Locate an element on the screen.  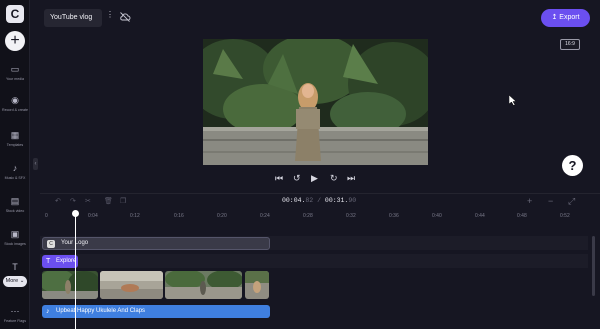
total-time-frac: 90 is located at coordinates (352, 200).